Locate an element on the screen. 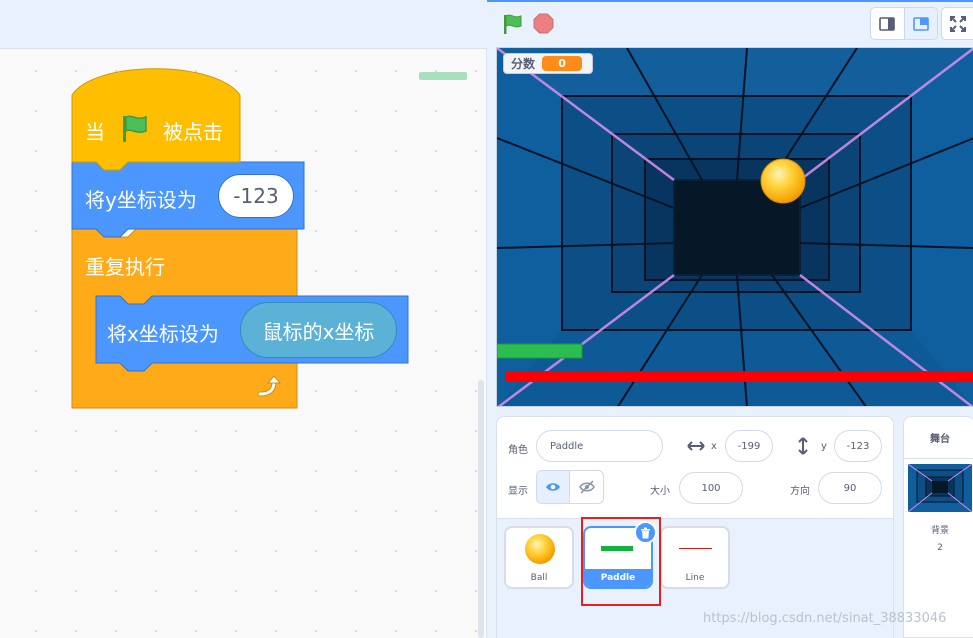 Image resolution: width=973 pixels, height=638 pixels. score-variable-monitor: 分数 0 is located at coordinates (548, 63).